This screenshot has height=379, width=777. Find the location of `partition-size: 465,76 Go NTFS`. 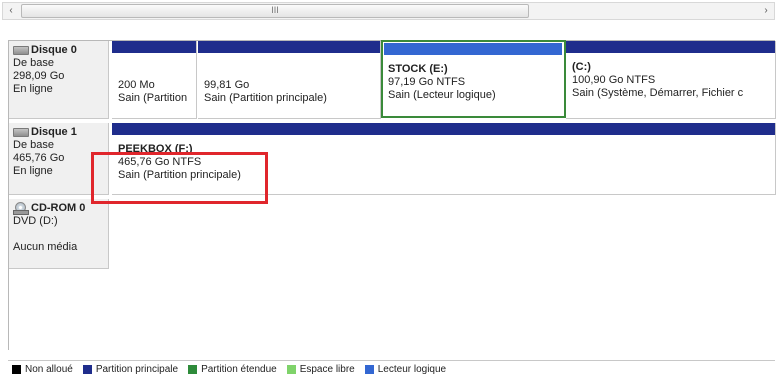

partition-size: 465,76 Go NTFS is located at coordinates (160, 162).